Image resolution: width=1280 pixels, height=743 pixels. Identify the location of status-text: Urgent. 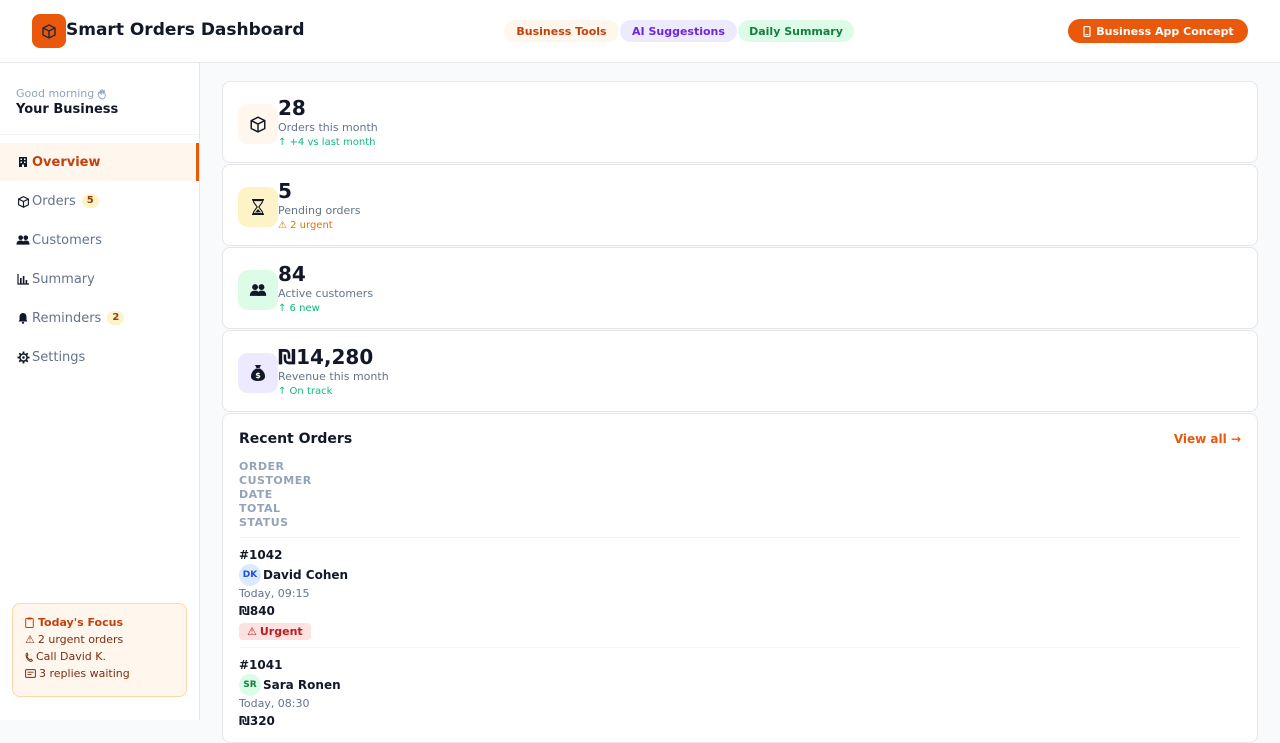
(281, 631).